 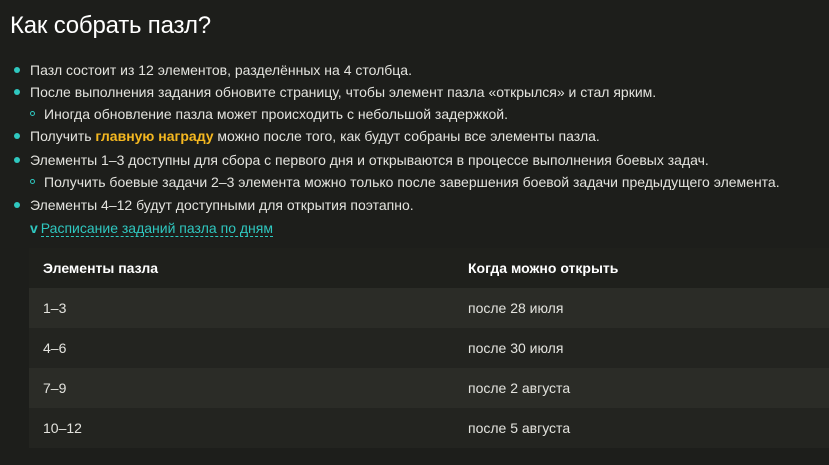 What do you see at coordinates (519, 388) in the screenshot?
I see `table-cell: после 2 августа` at bounding box center [519, 388].